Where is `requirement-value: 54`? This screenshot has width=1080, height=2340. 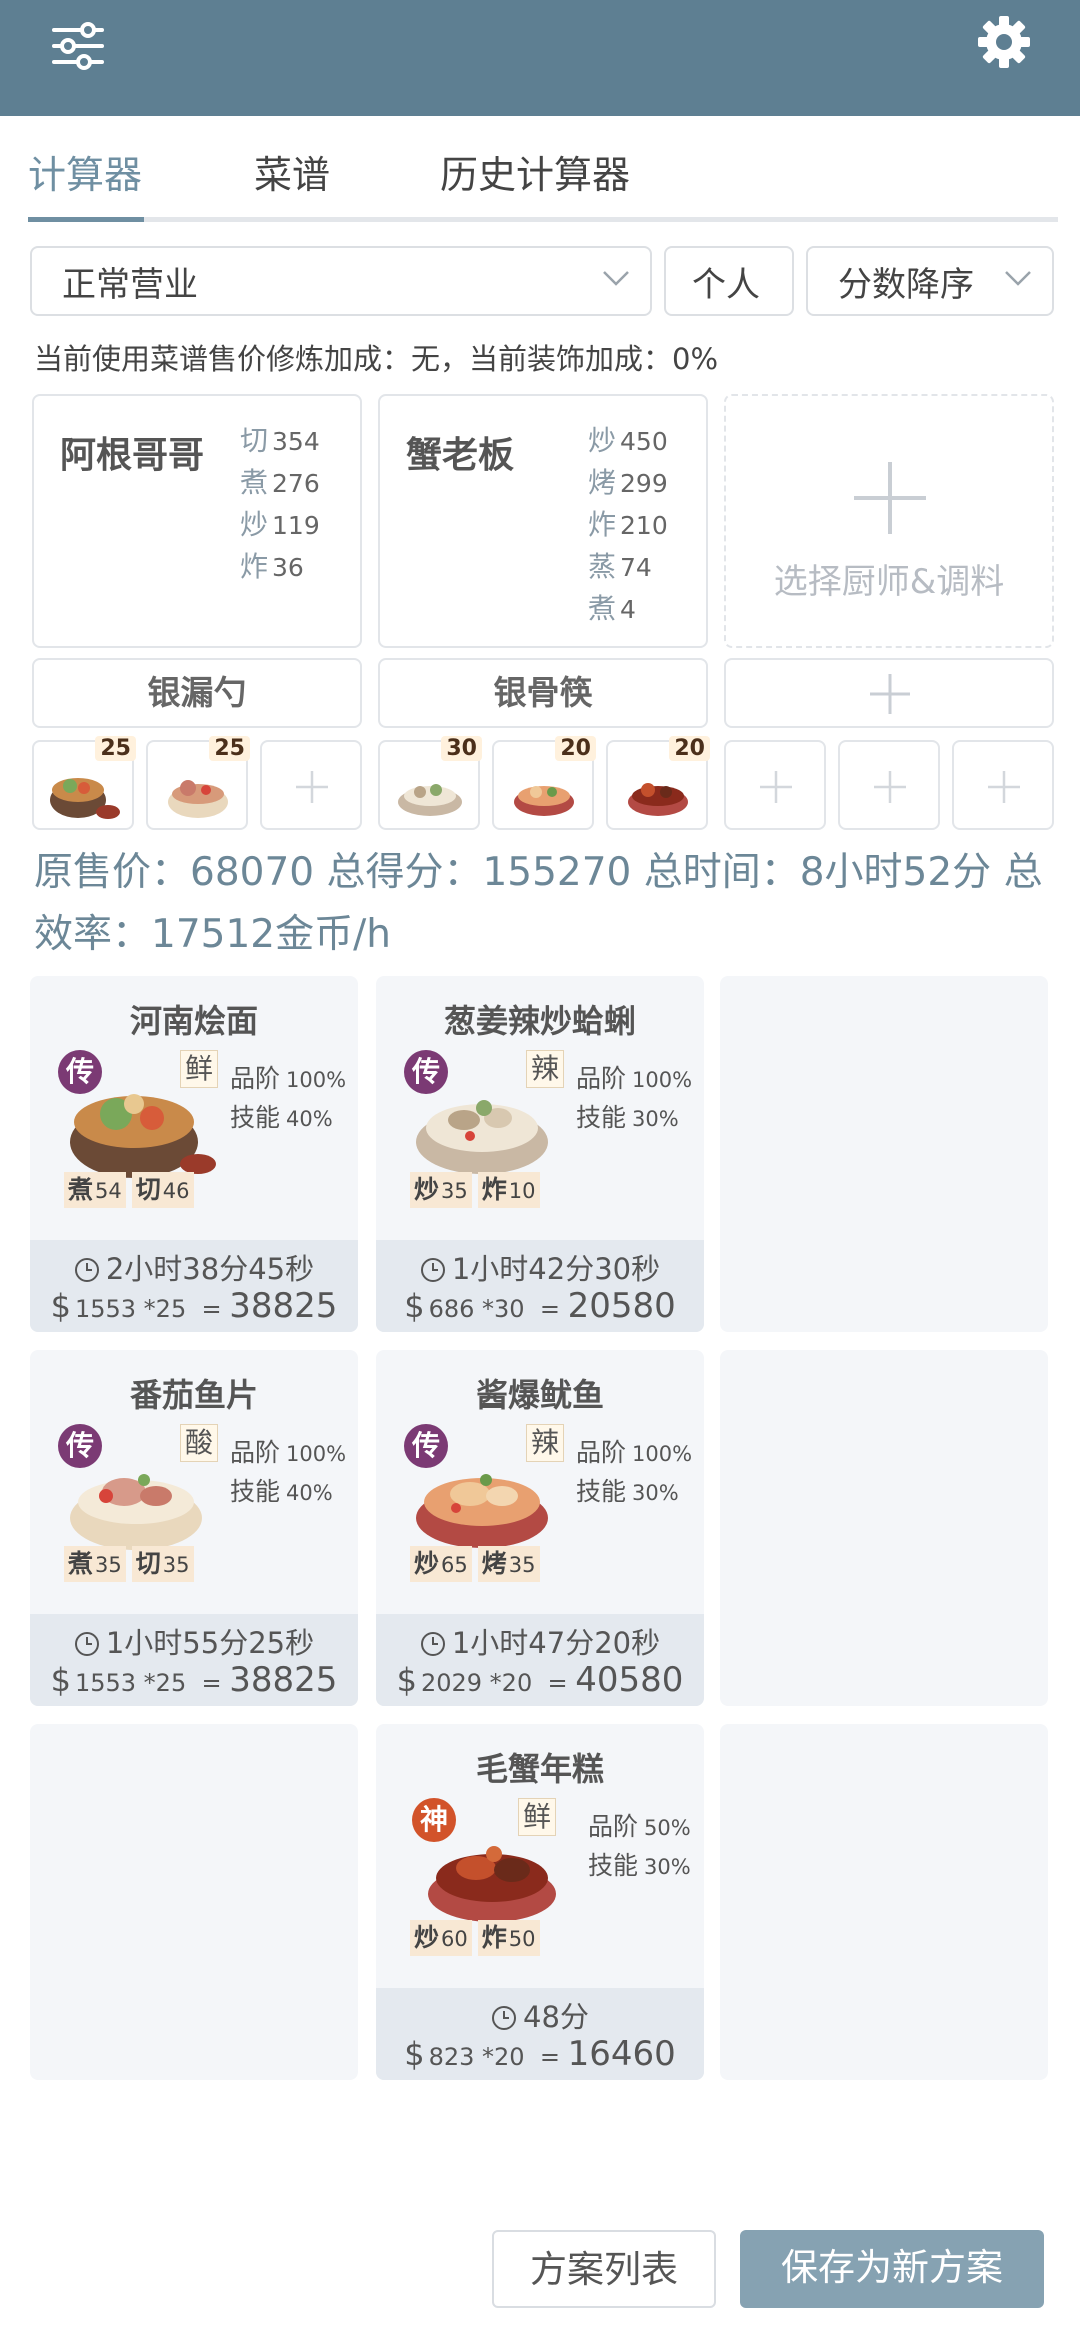 requirement-value: 54 is located at coordinates (108, 1191).